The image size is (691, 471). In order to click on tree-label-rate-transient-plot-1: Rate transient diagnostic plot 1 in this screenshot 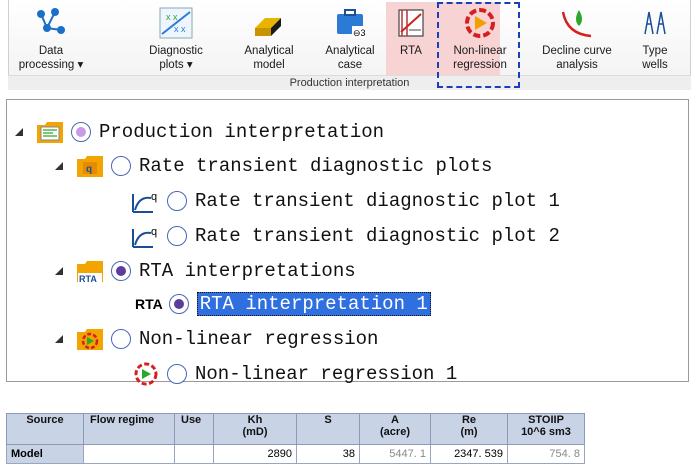, I will do `click(377, 201)`.